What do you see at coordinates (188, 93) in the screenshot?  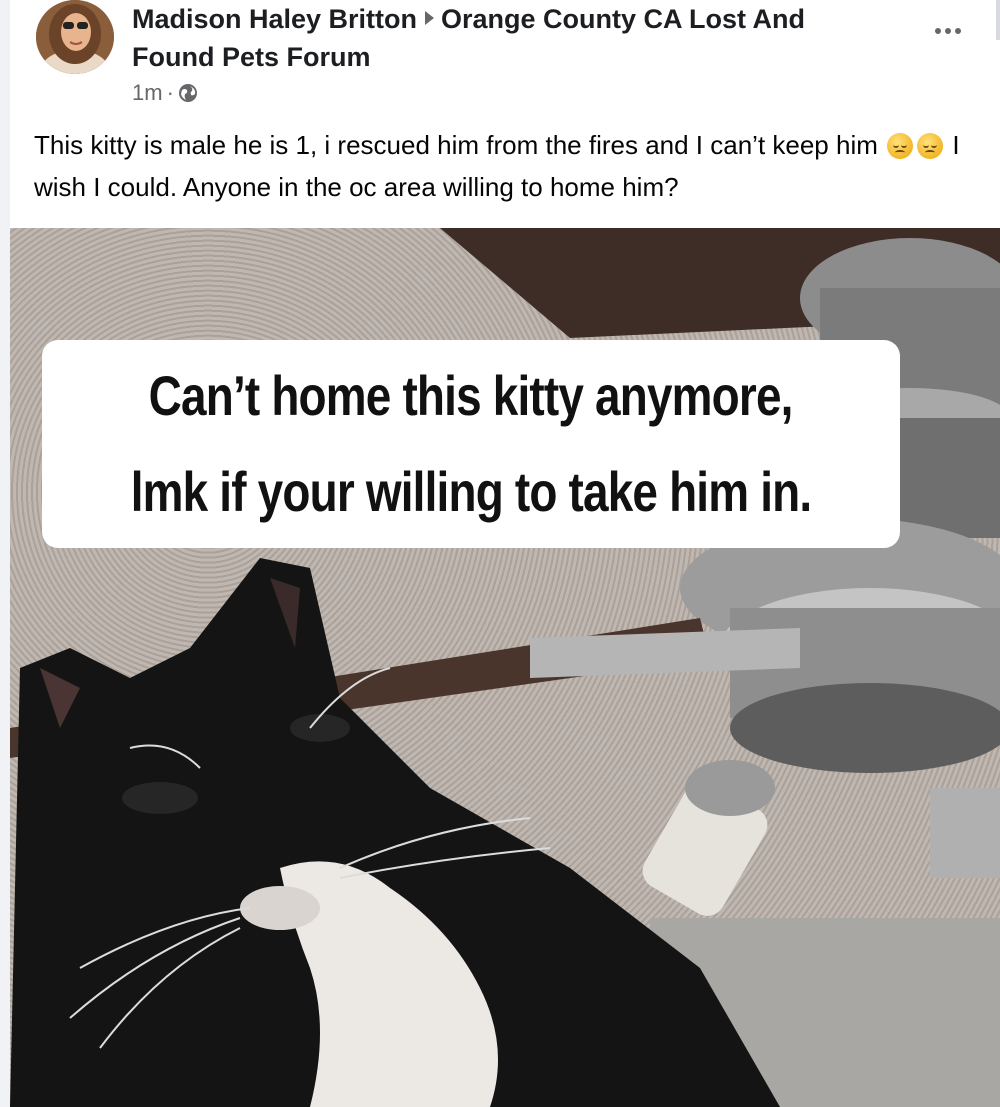 I see `globe-icon` at bounding box center [188, 93].